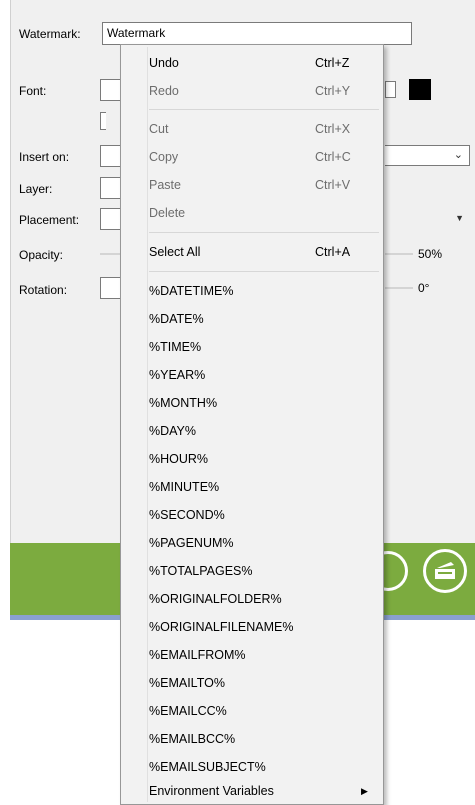  What do you see at coordinates (264, 291) in the screenshot?
I see `menu-item-datetime: %DATETIME%` at bounding box center [264, 291].